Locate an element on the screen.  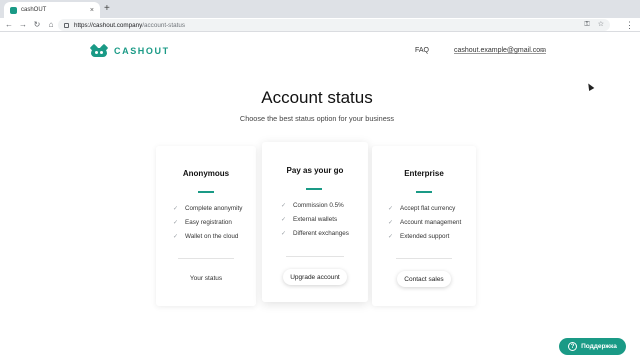
support-label: Поддержка is located at coordinates (599, 346).